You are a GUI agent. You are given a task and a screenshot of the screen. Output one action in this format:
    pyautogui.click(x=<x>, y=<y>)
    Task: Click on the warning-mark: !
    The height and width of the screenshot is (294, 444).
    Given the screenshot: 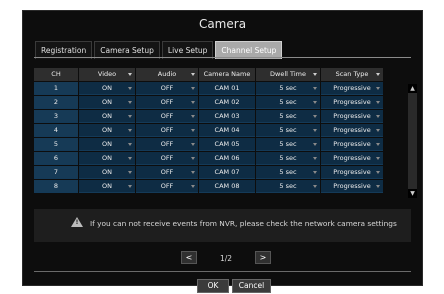 What is the action you would take?
    pyautogui.click(x=77, y=222)
    